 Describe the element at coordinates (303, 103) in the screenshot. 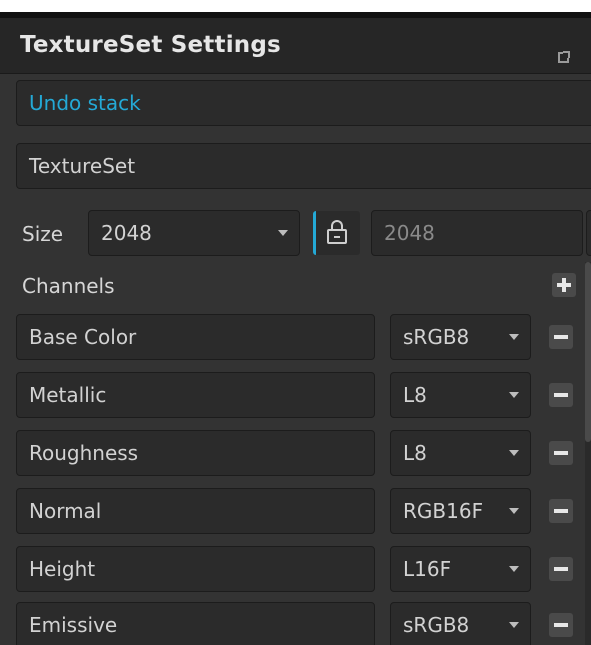

I see `undo-stack-field: Undo stack` at that location.